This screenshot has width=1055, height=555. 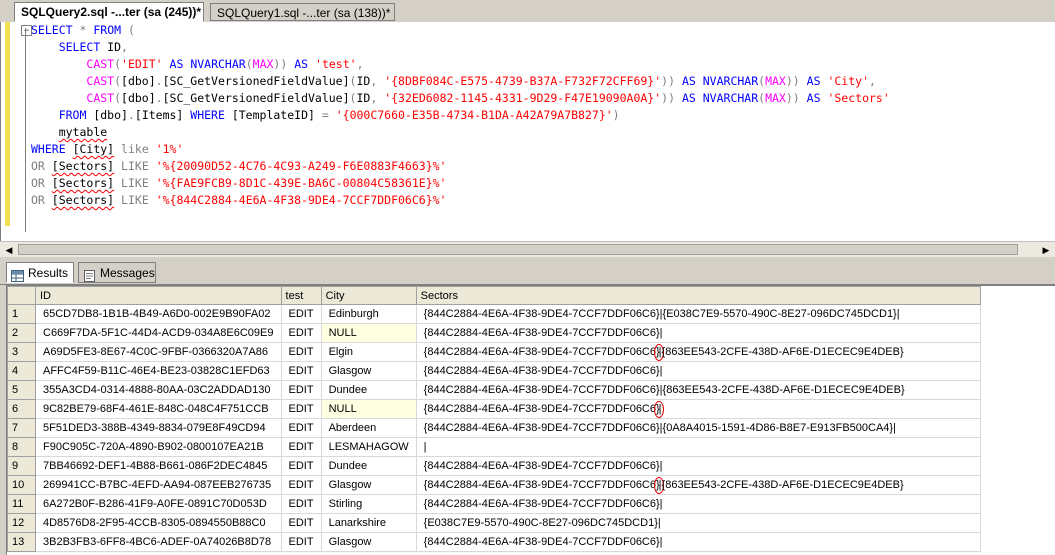 I want to click on row-number: 8, so click(x=21, y=447).